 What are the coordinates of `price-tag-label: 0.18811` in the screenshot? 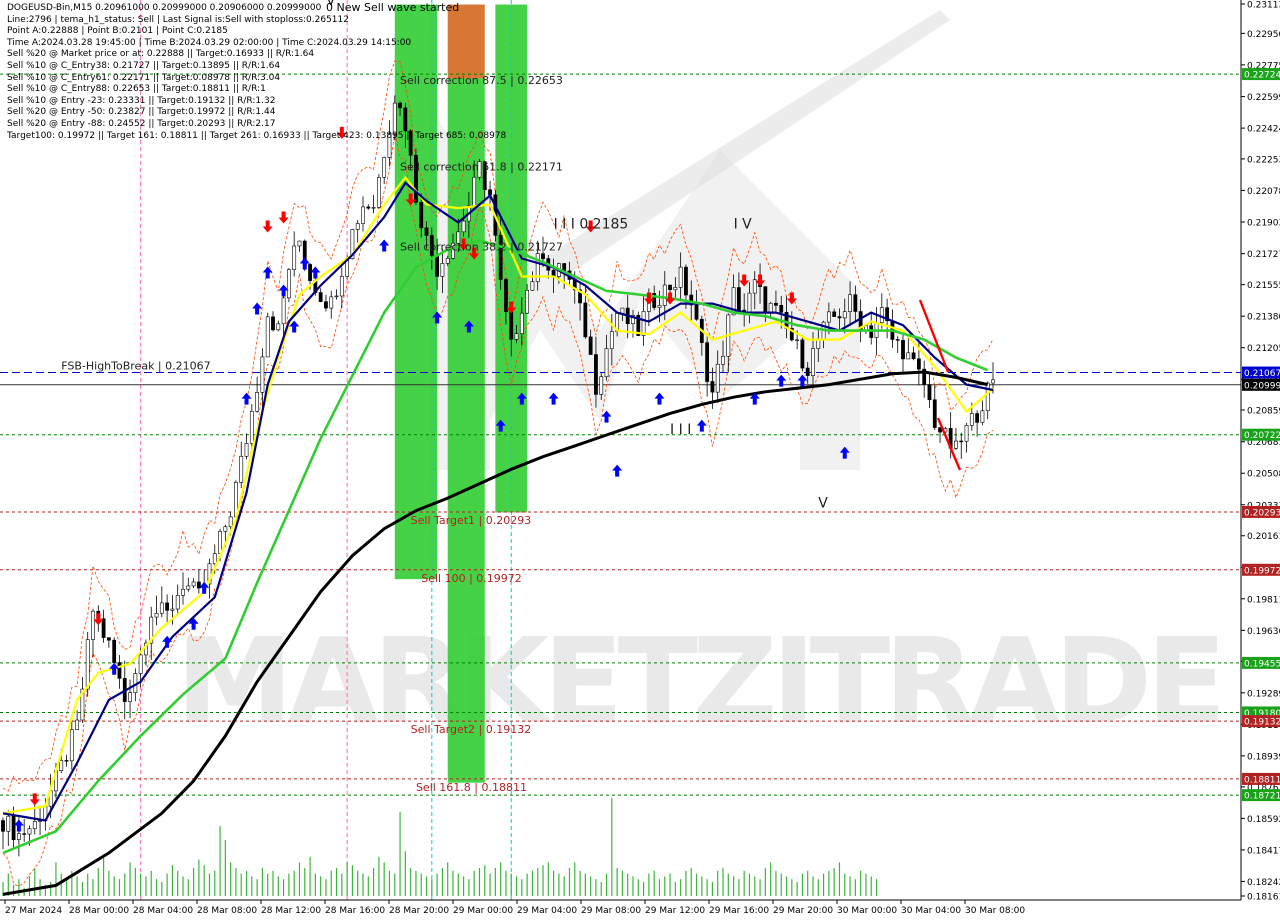 It's located at (1262, 780).